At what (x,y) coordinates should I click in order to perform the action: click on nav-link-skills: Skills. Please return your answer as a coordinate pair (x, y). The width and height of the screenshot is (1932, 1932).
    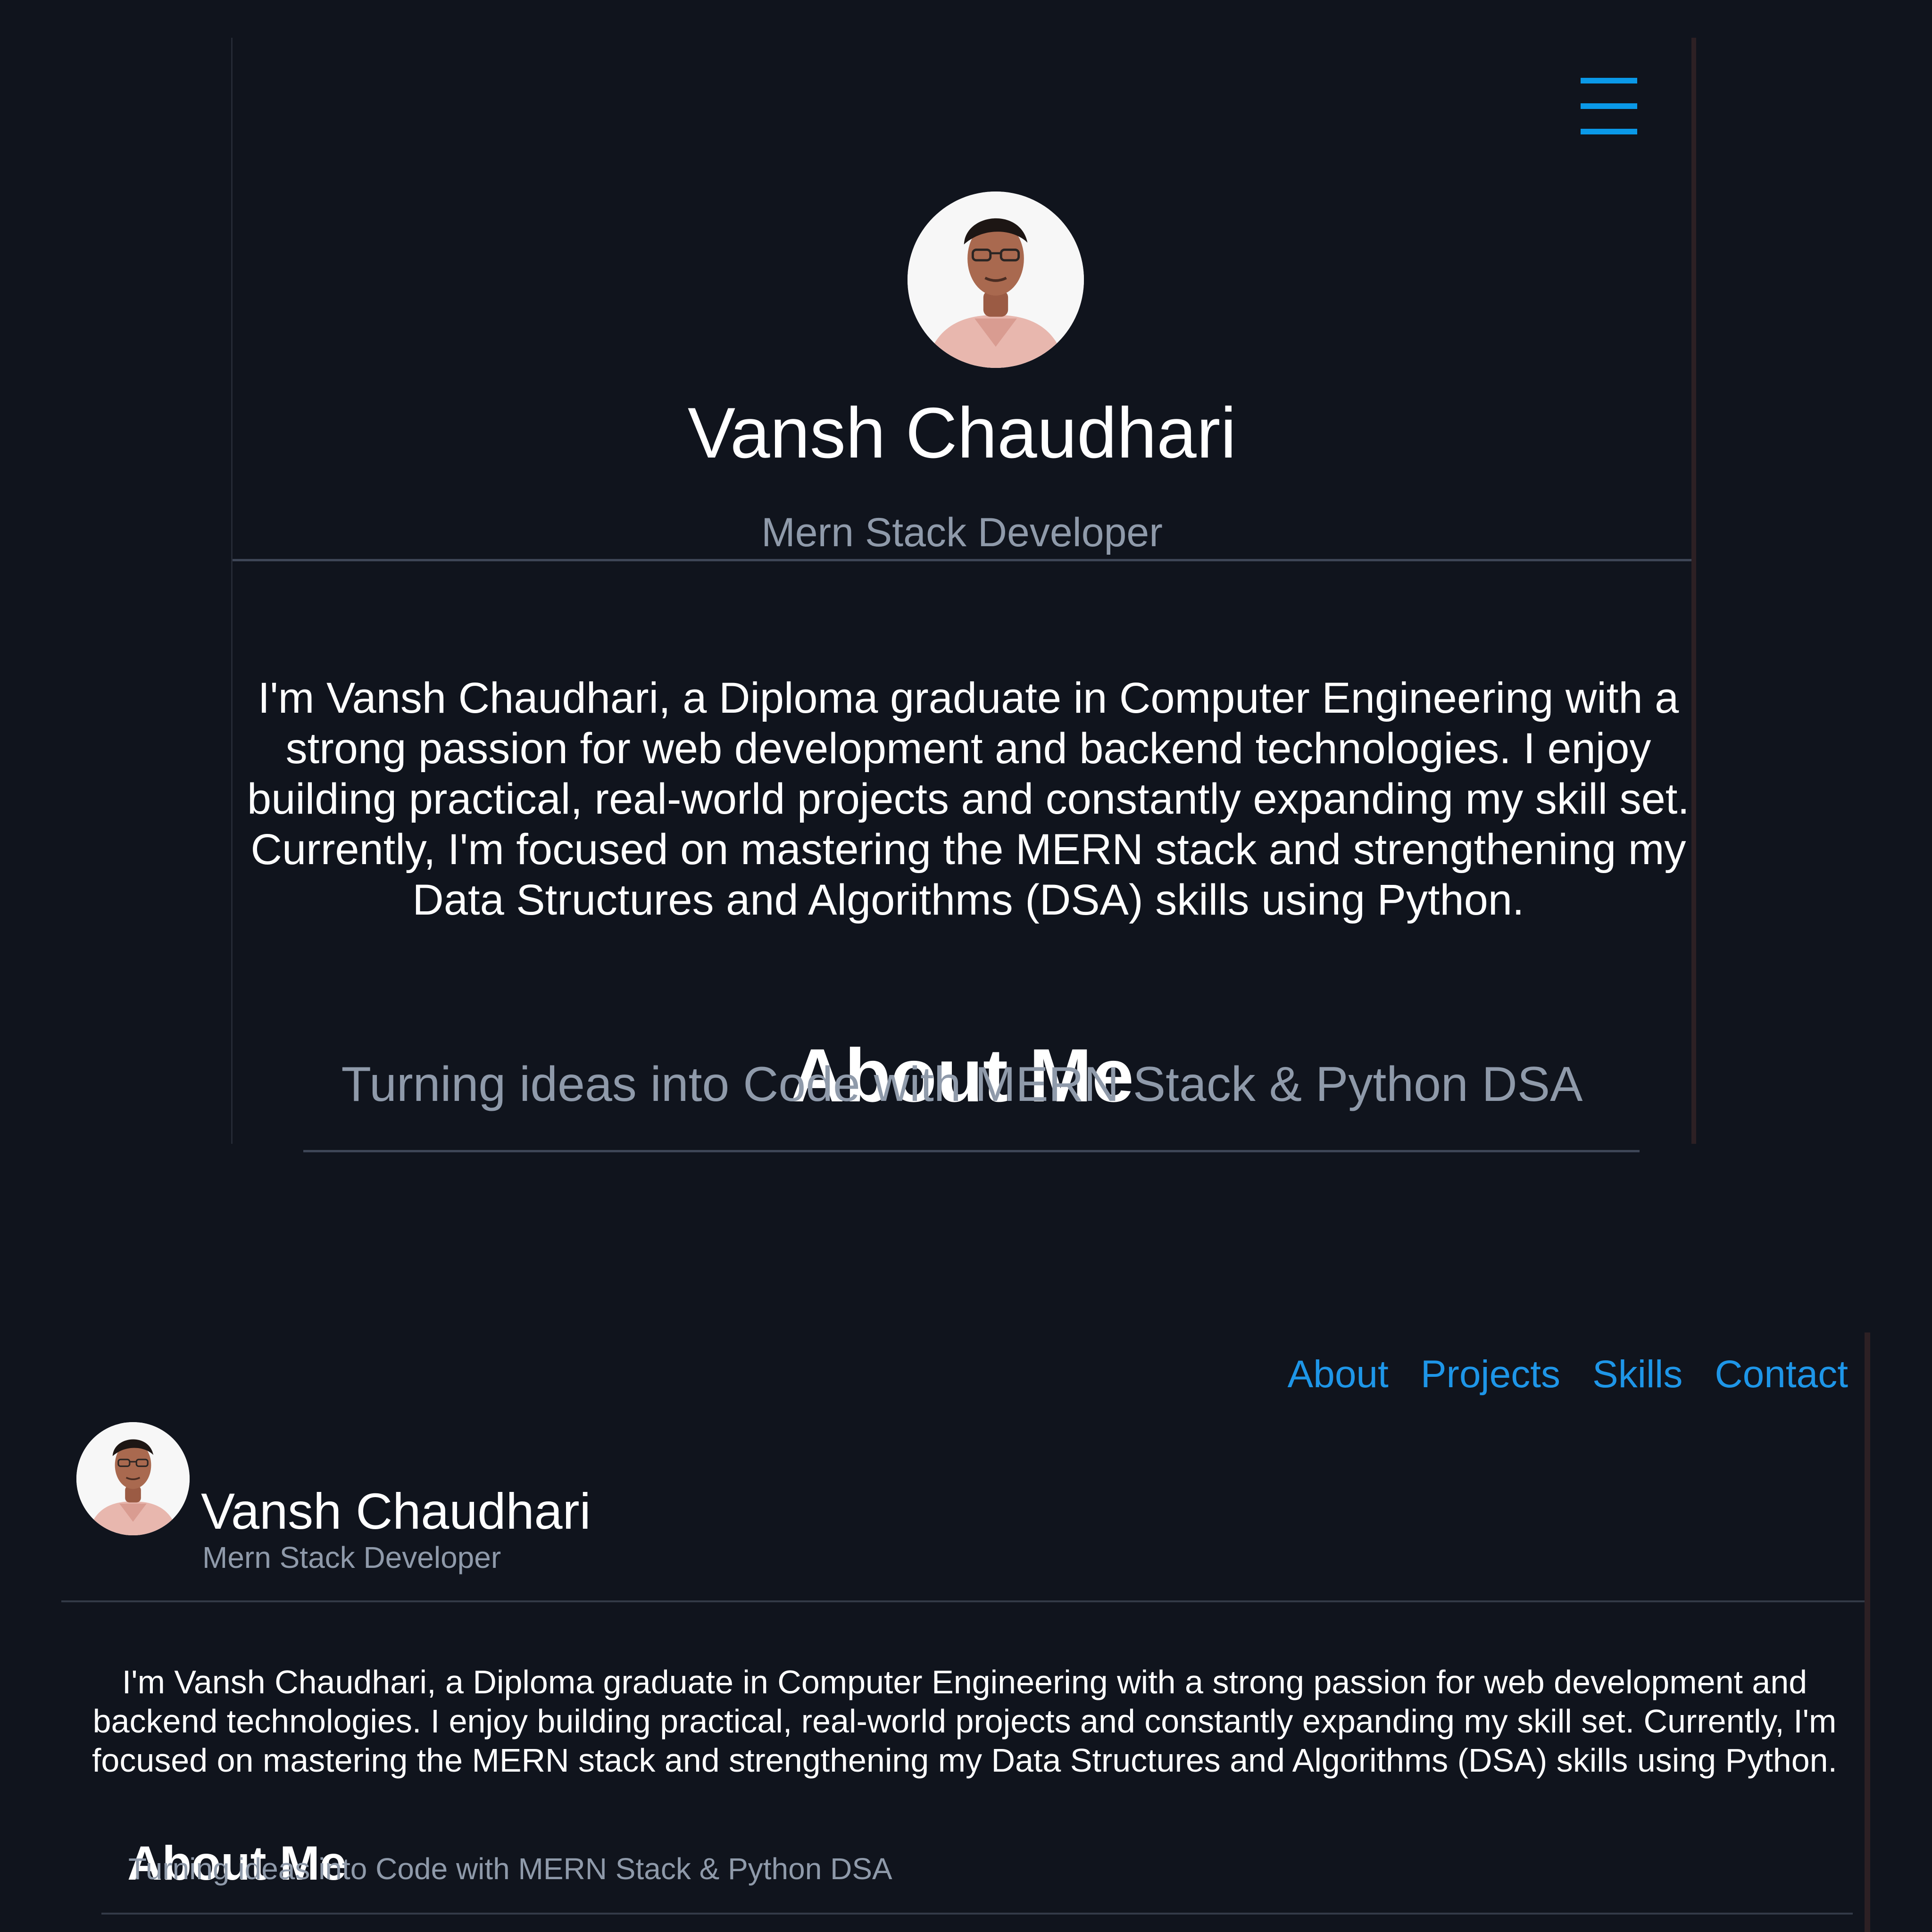
    Looking at the image, I should click on (1637, 1375).